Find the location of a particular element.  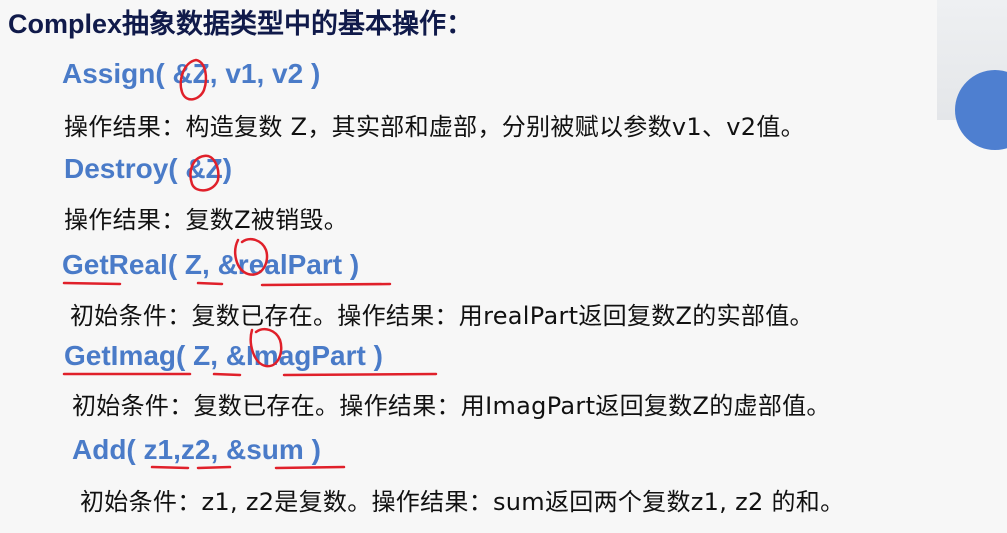

annotation-underline-getreal-z is located at coordinates (210, 283).